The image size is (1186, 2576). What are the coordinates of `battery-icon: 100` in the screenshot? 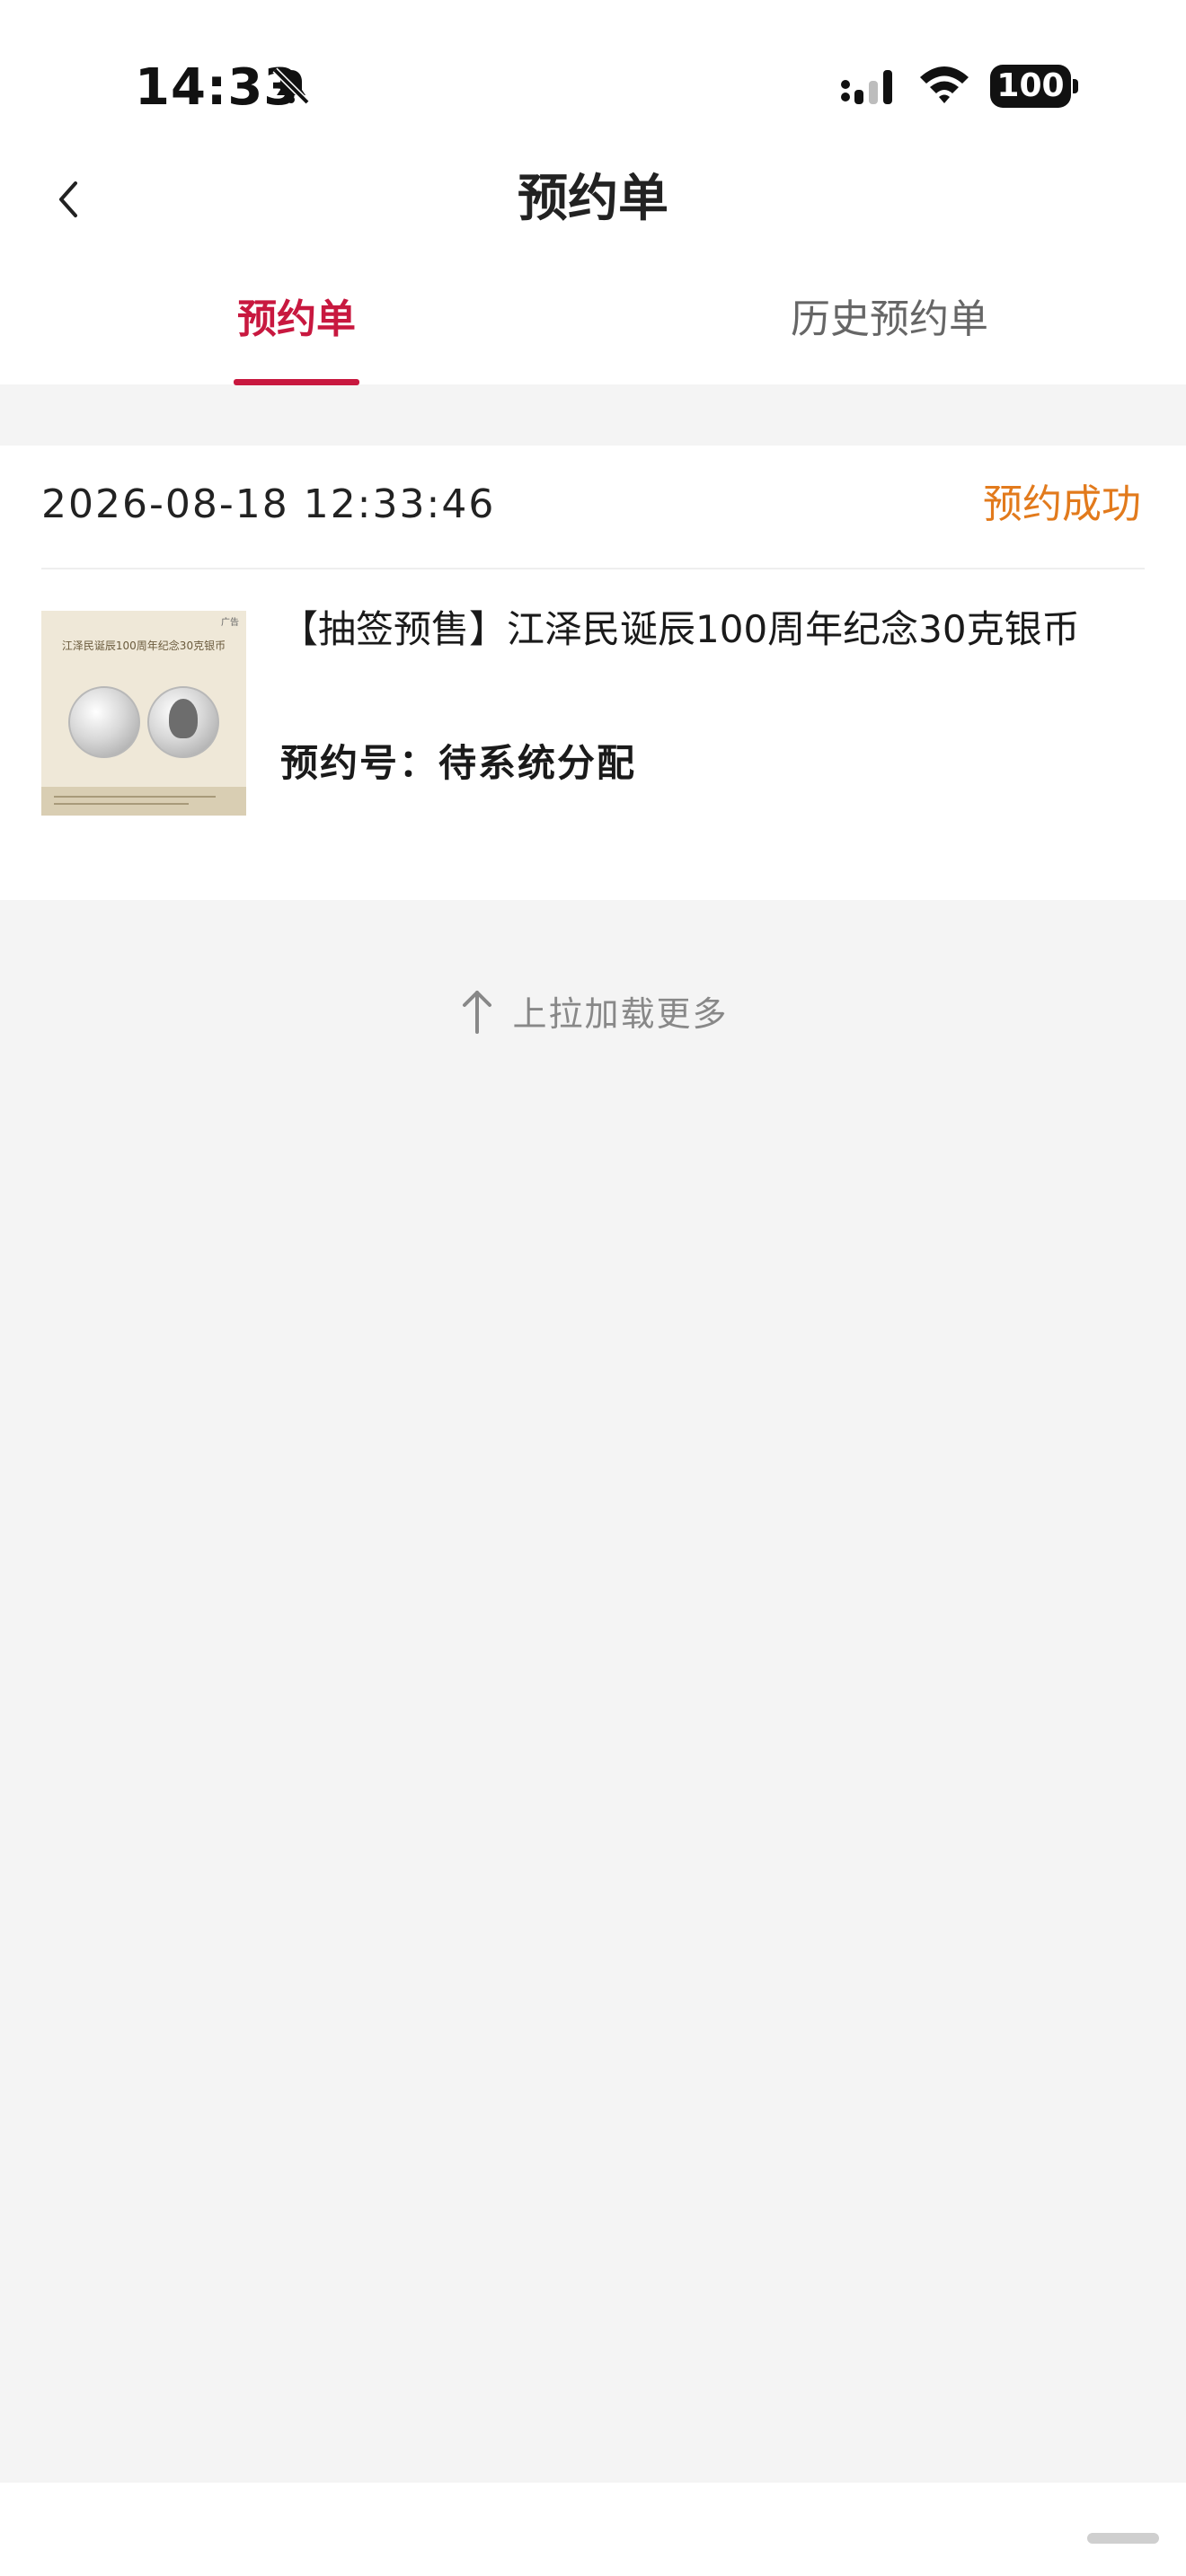 It's located at (1034, 86).